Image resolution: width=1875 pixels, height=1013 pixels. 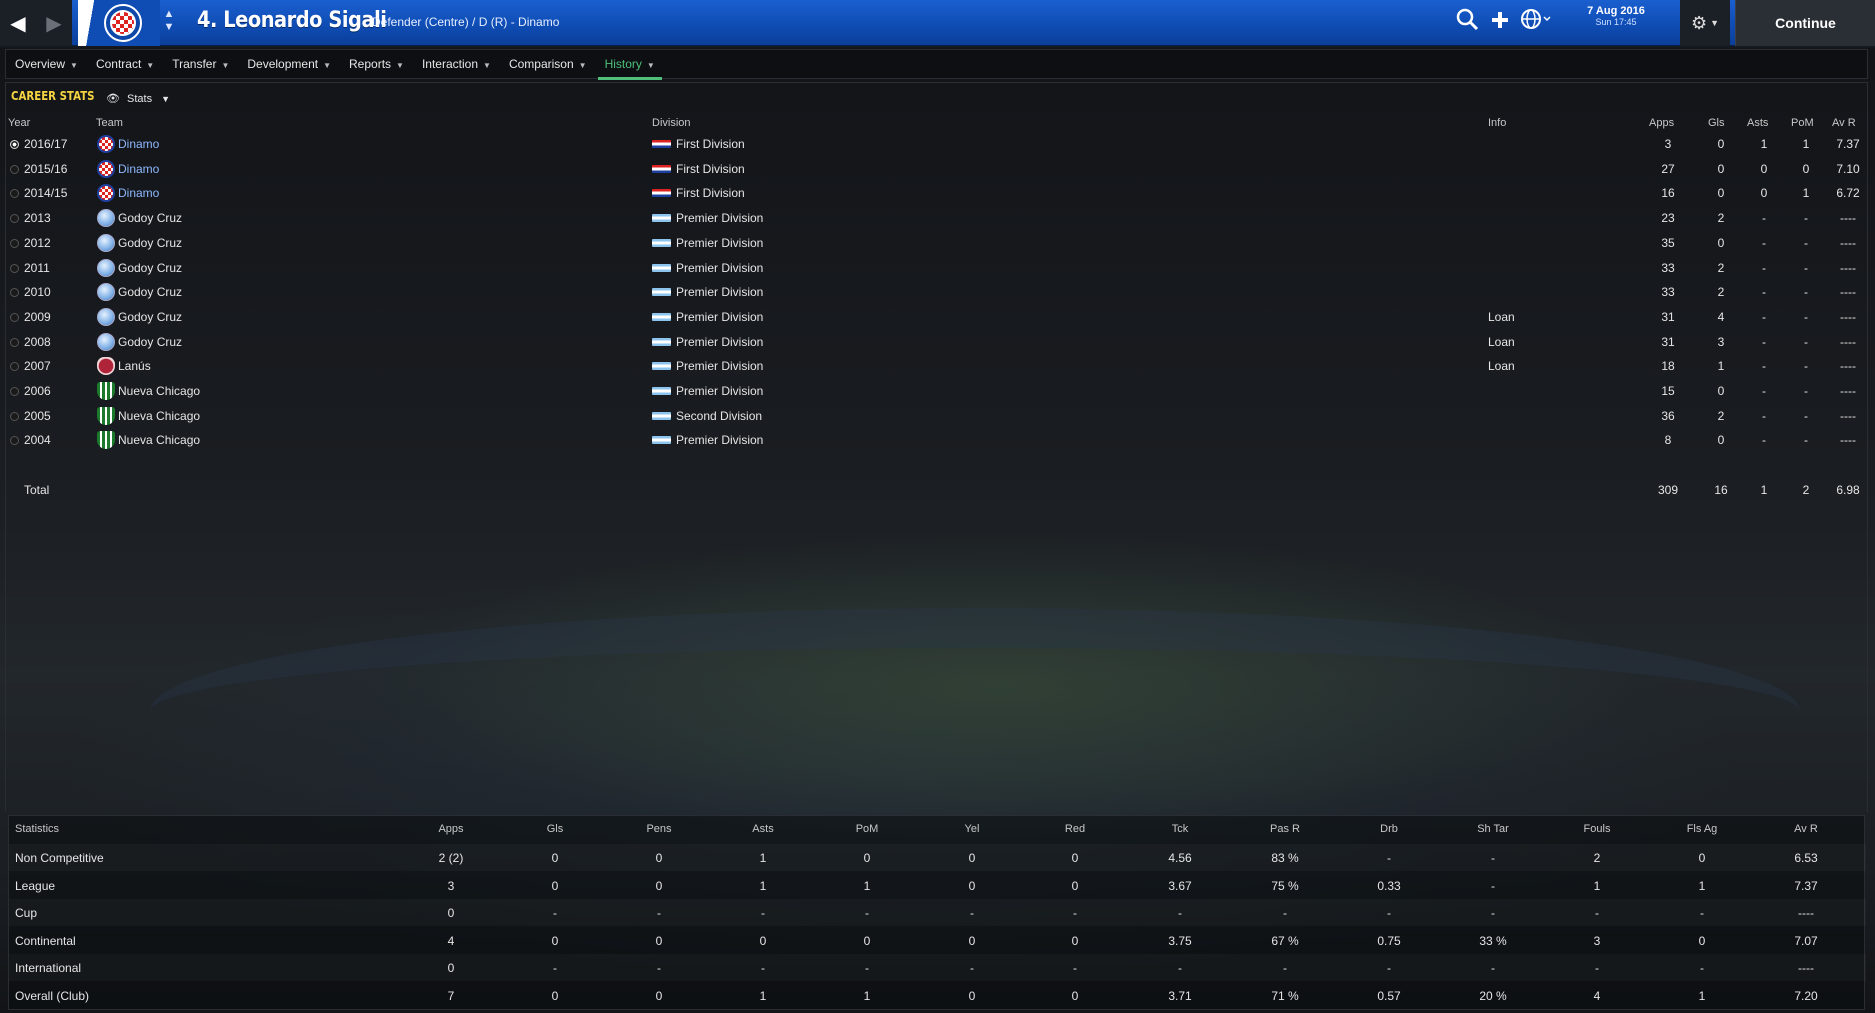 What do you see at coordinates (1702, 829) in the screenshot?
I see `header-fouls-against: Fls Ag` at bounding box center [1702, 829].